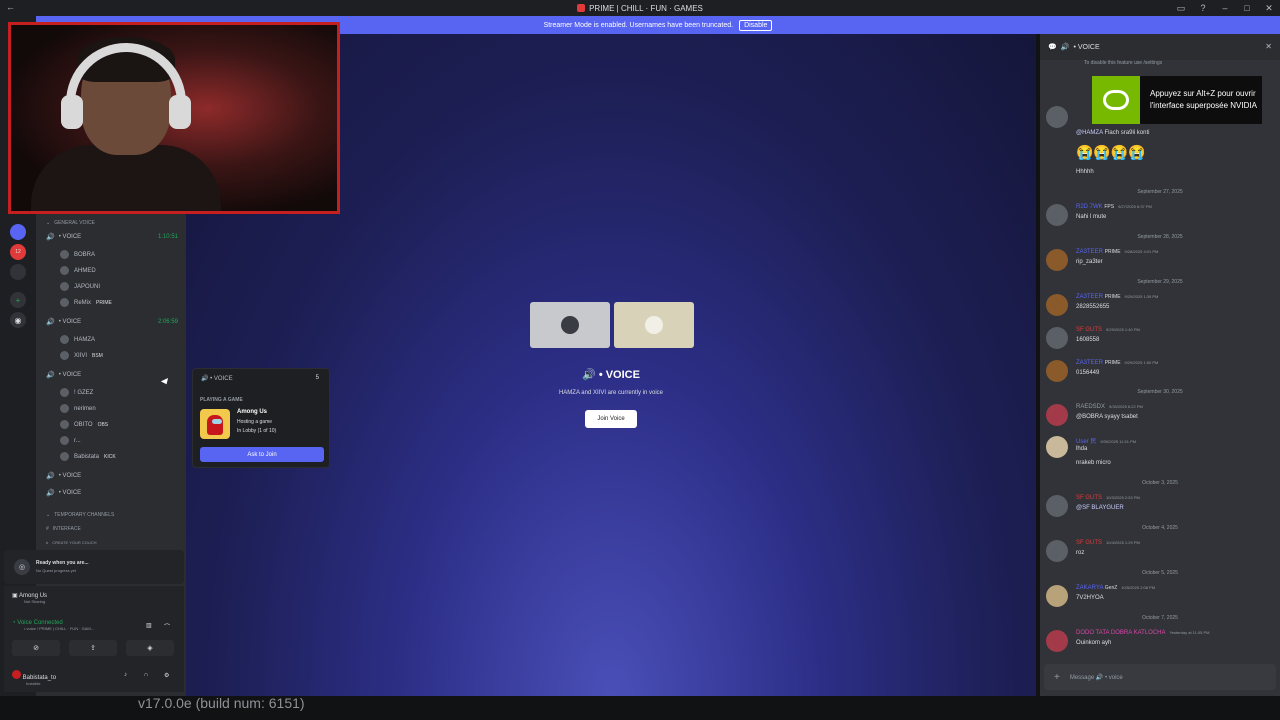 This screenshot has height=720, width=1280. I want to click on user-info: Babistata_to Invisible, so click(34, 678).